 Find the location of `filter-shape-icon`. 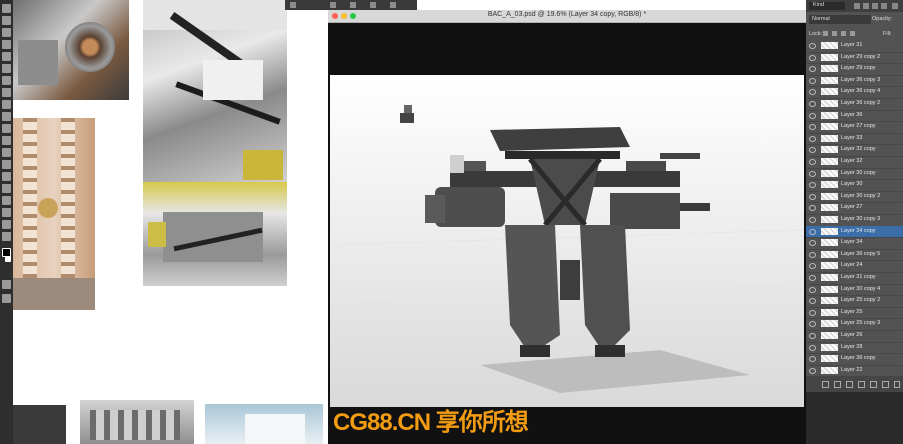

filter-shape-icon is located at coordinates (884, 6).